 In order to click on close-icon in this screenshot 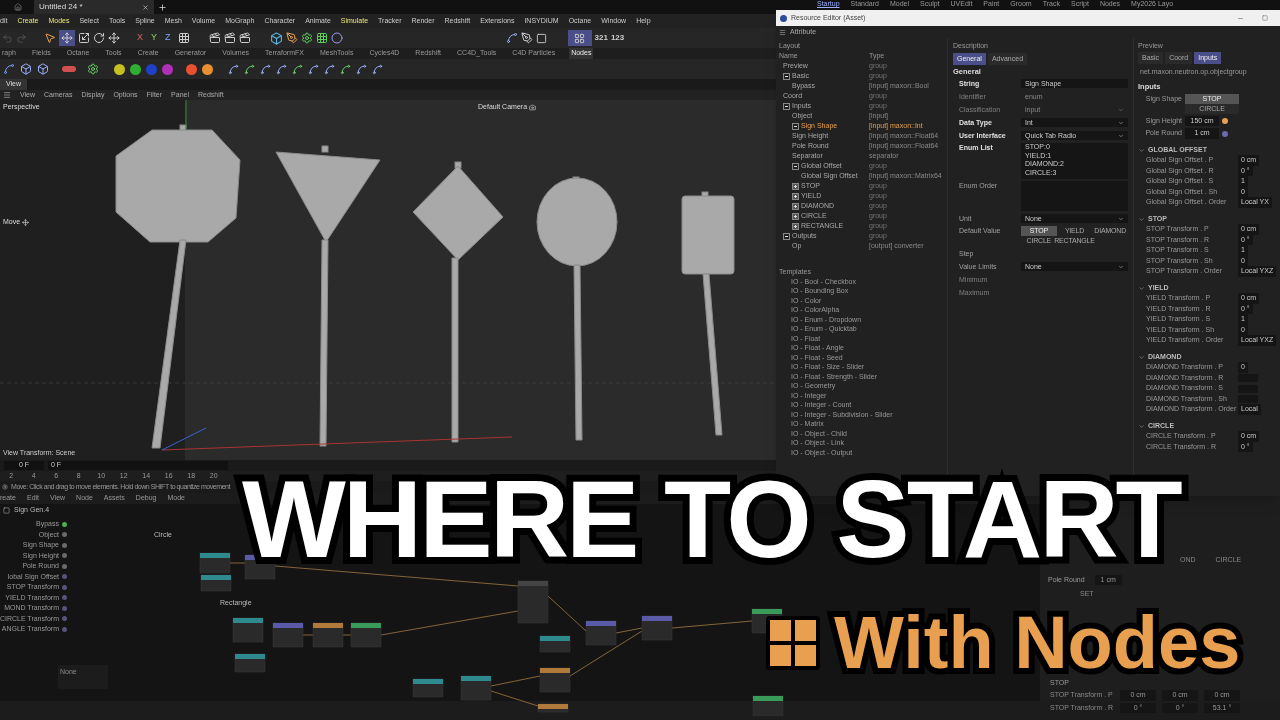, I will do `click(145, 7)`.